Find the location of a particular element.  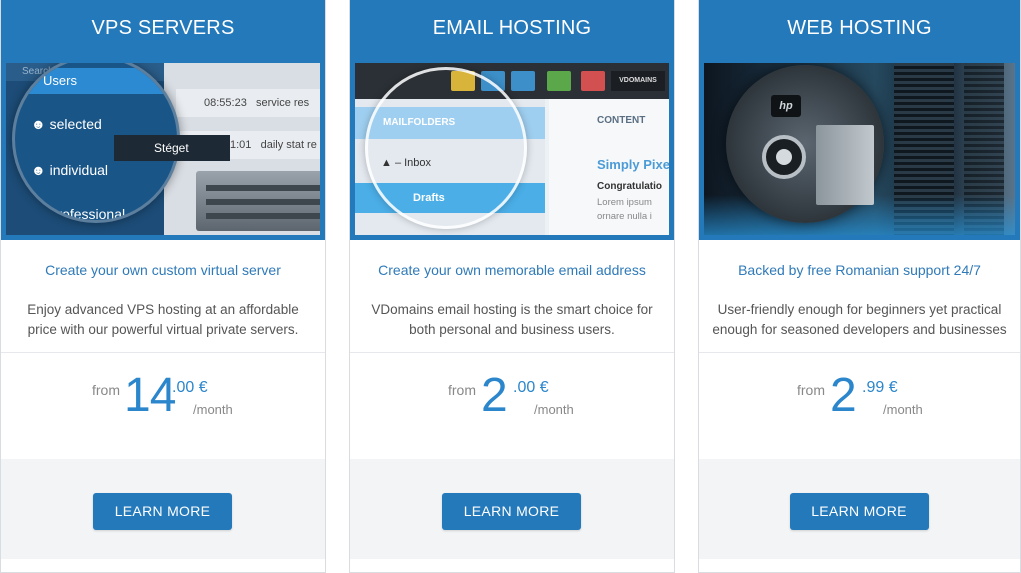

plan-title: EMAIL HOSTING is located at coordinates (512, 28).